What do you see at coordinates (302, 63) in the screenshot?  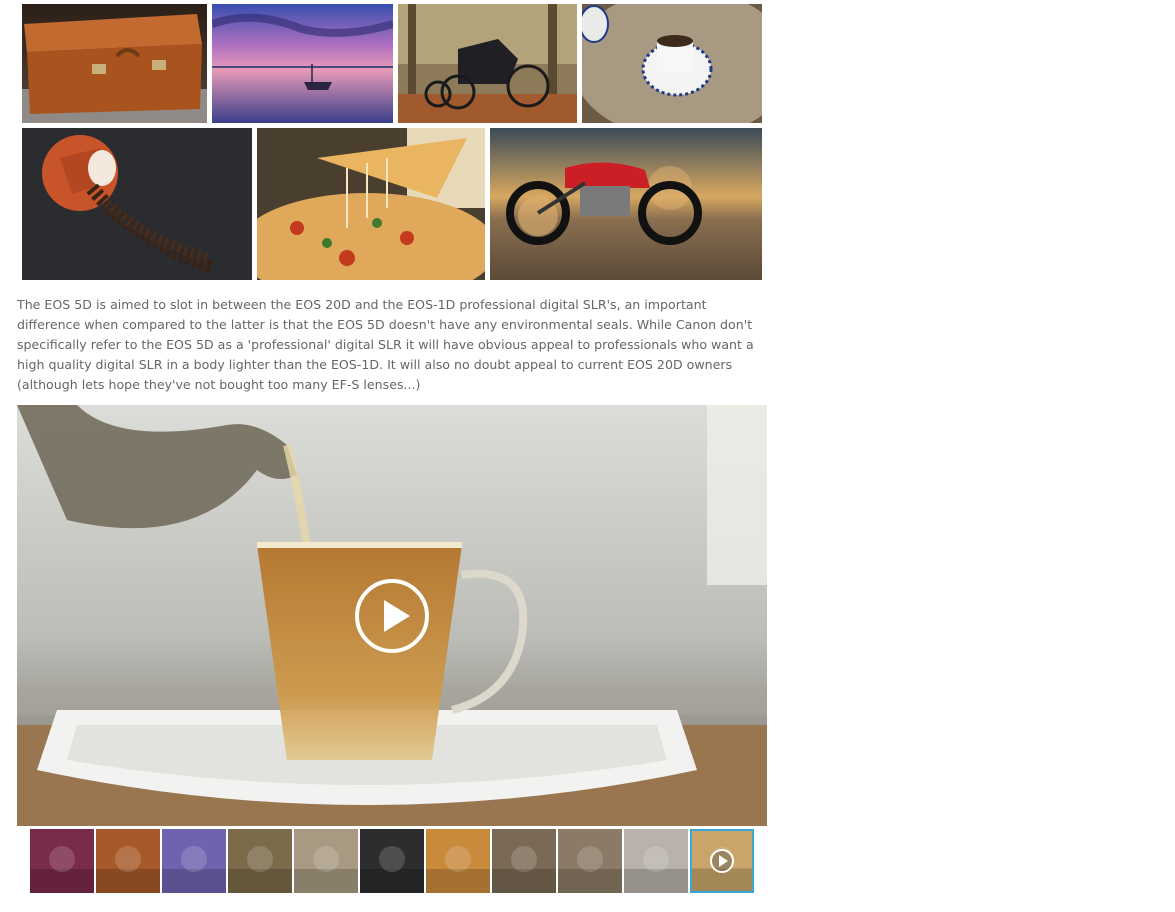 I see `gallery-image-boat-sunset` at bounding box center [302, 63].